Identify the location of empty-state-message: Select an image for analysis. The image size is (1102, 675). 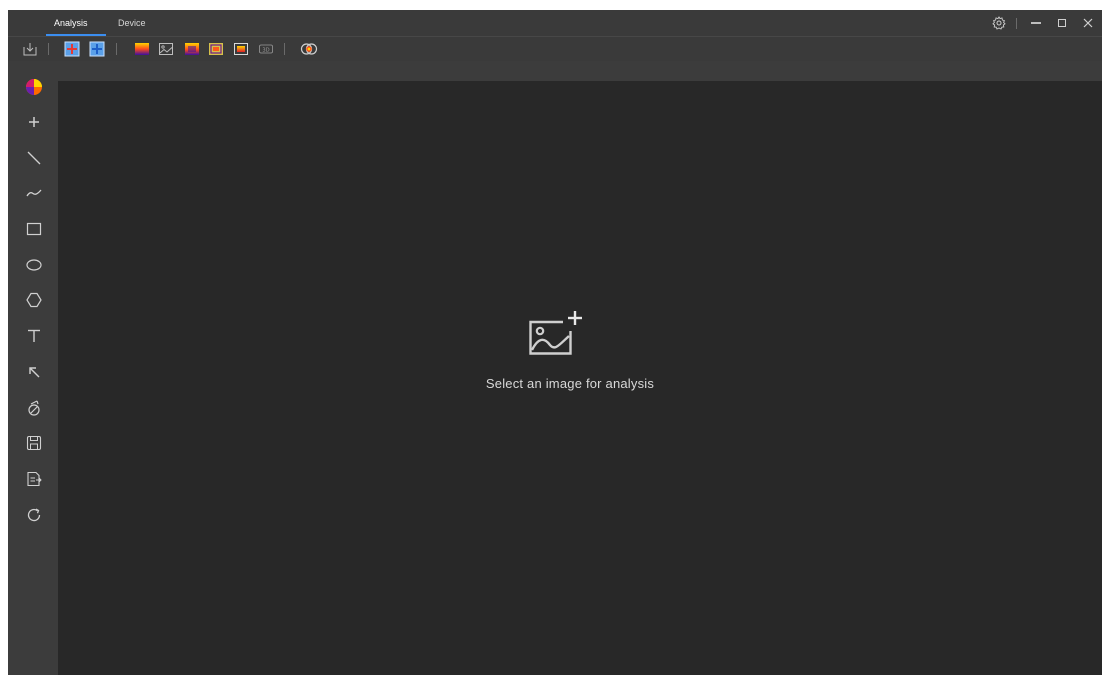
(570, 383).